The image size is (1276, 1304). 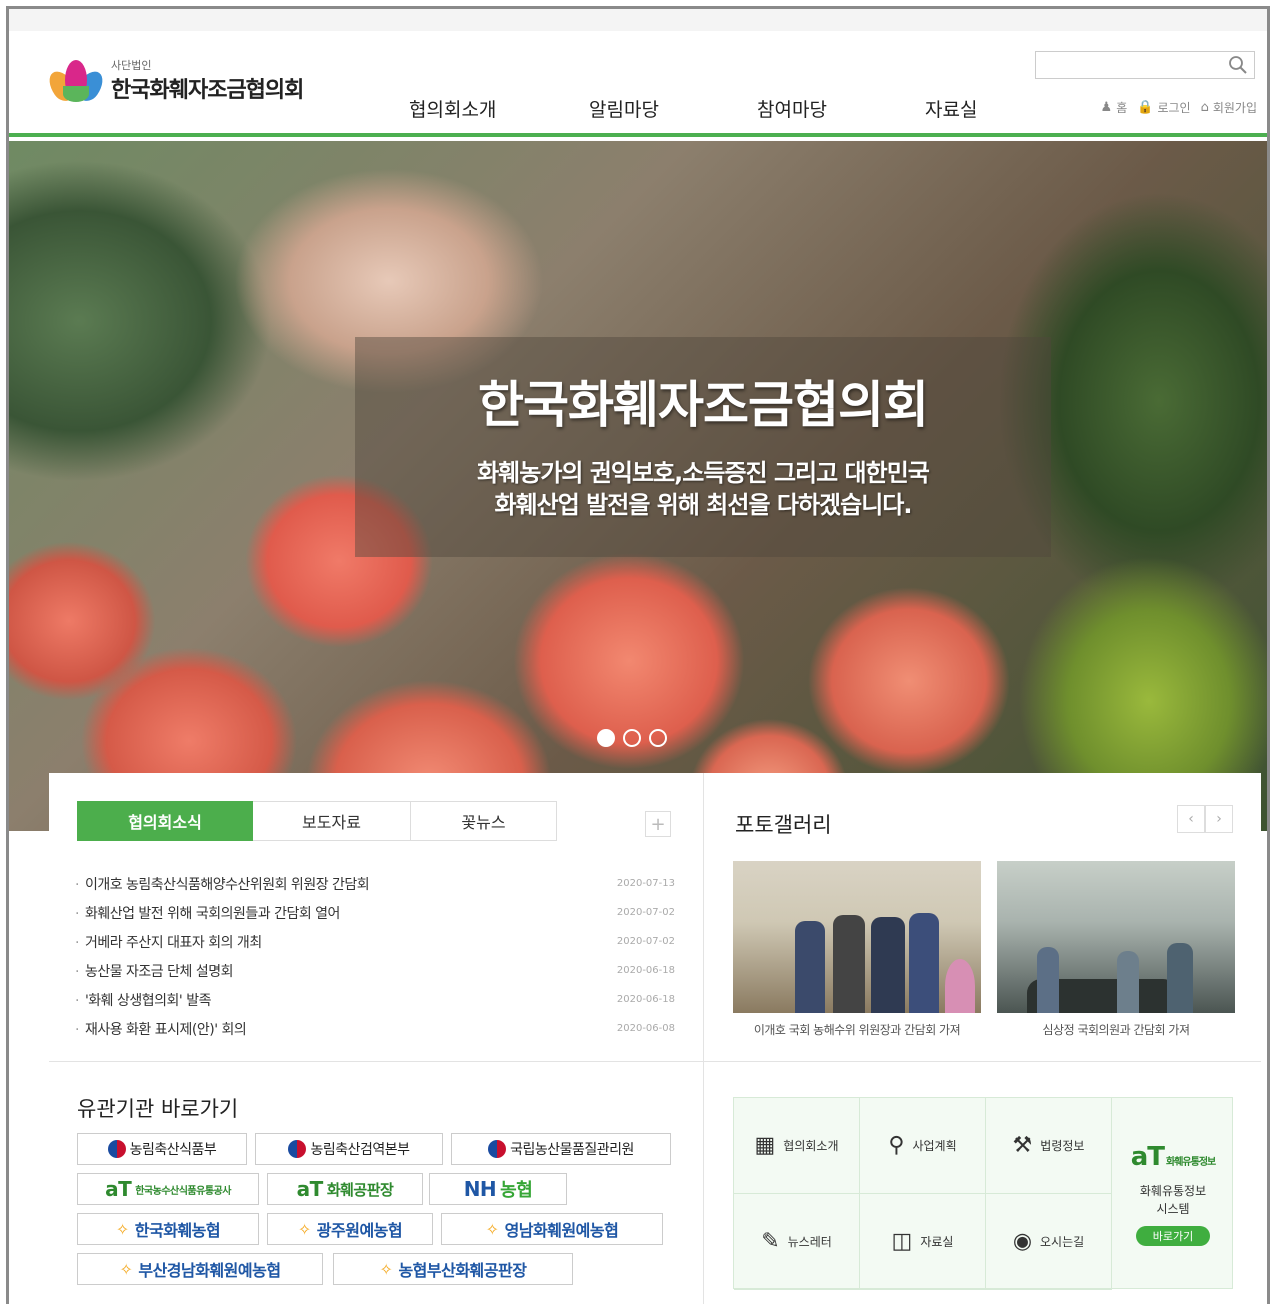 I want to click on nav-item-notice: 알림마당, so click(x=673, y=108).